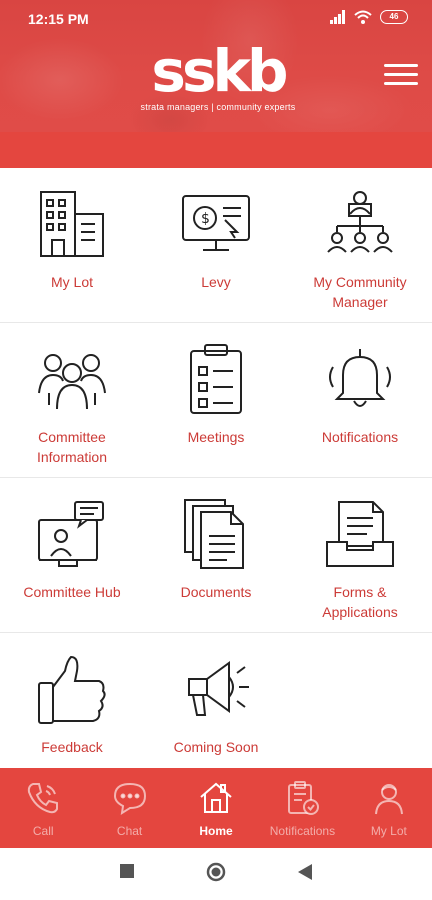 The width and height of the screenshot is (432, 900). I want to click on sskb-logo: sskb strata managers | community experts, so click(218, 80).